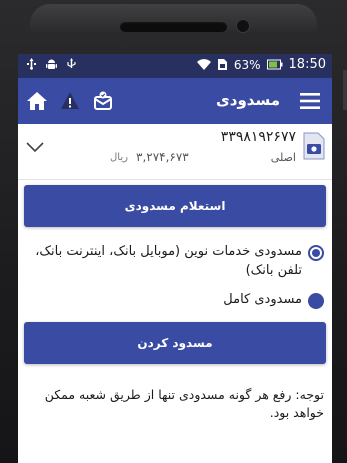 The width and height of the screenshot is (347, 463). What do you see at coordinates (31, 64) in the screenshot?
I see `usb-icon` at bounding box center [31, 64].